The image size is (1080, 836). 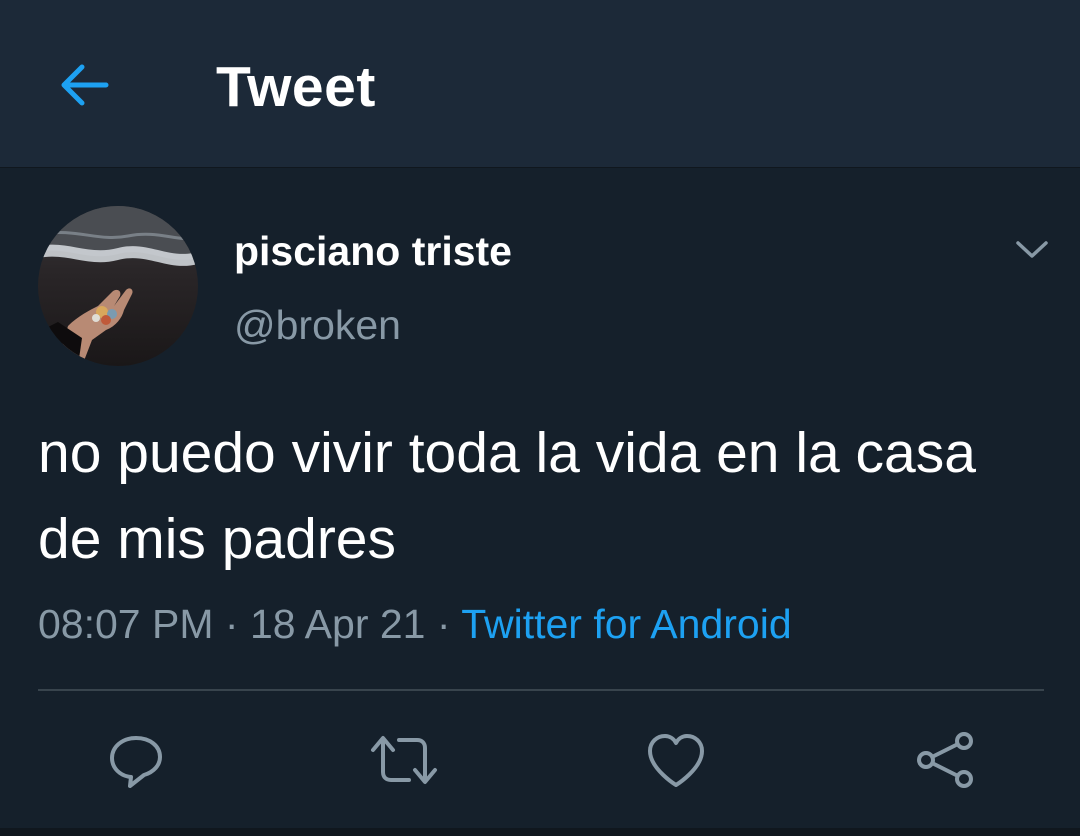 I want to click on user-handle: @broken, so click(x=317, y=325).